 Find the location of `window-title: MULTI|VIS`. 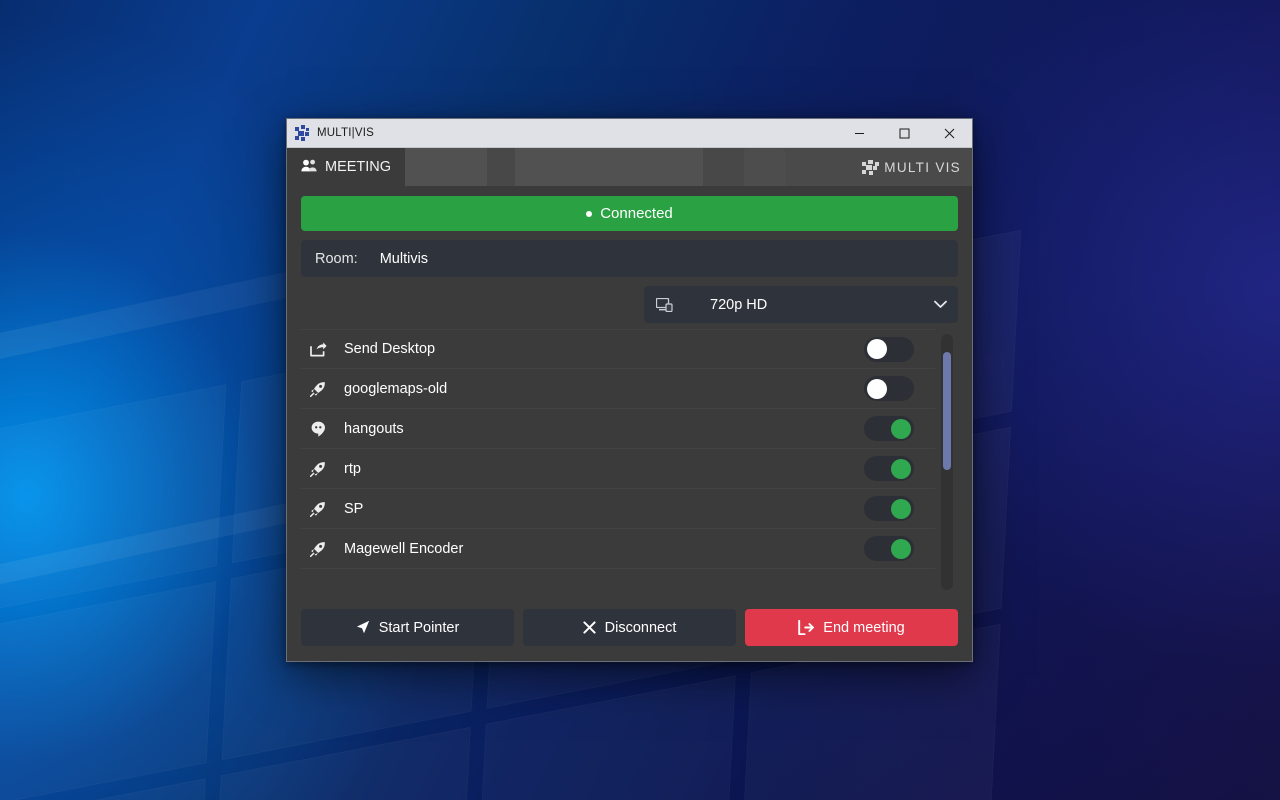

window-title: MULTI|VIS is located at coordinates (345, 133).